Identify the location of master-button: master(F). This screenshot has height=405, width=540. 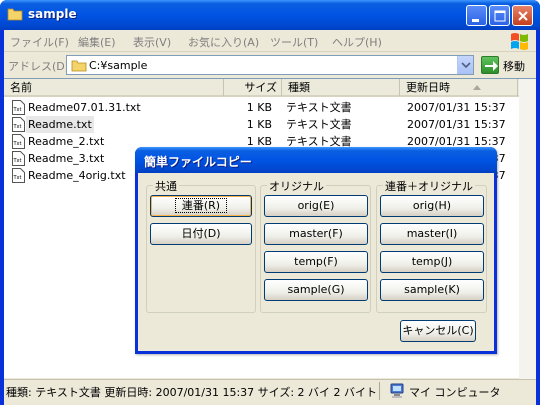
(316, 234).